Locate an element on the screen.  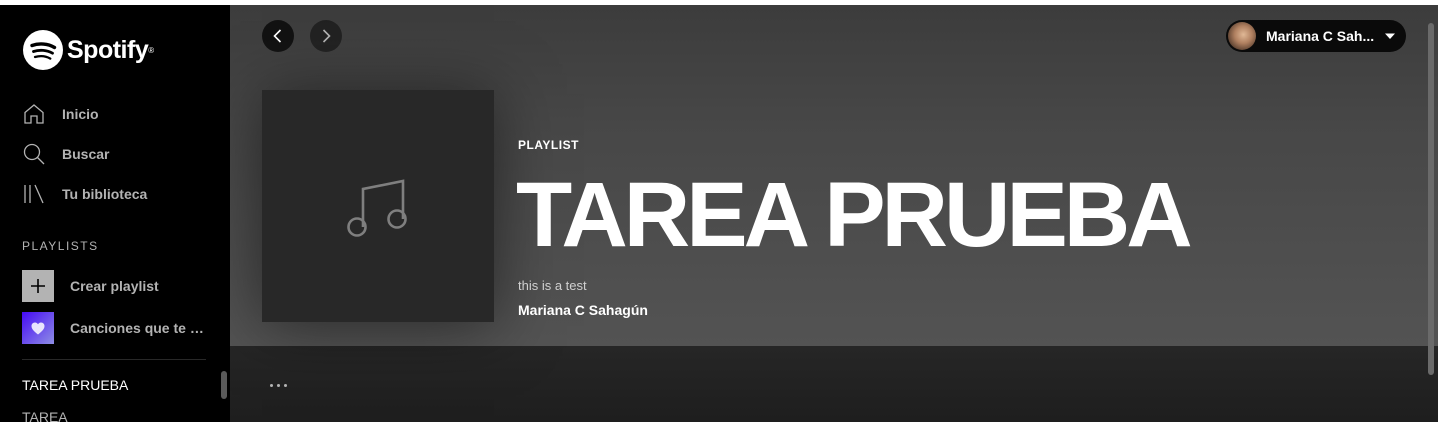
spotify-logo-icon is located at coordinates (43, 50).